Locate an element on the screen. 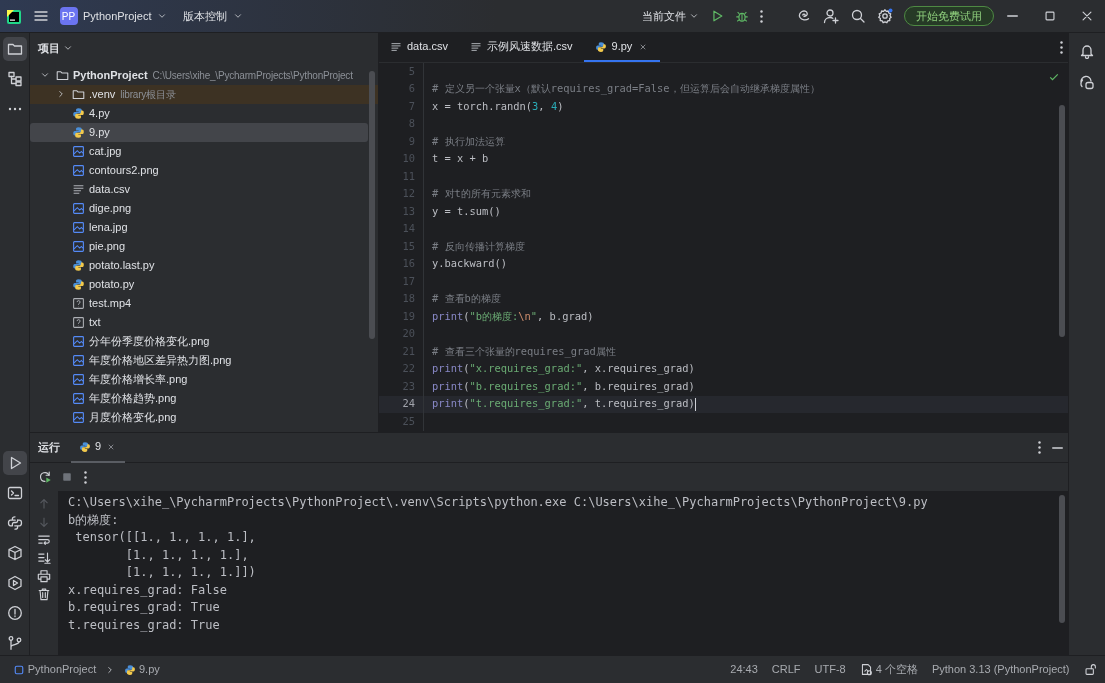  editor-tab: 示例风速数据.csv is located at coordinates (521, 47).